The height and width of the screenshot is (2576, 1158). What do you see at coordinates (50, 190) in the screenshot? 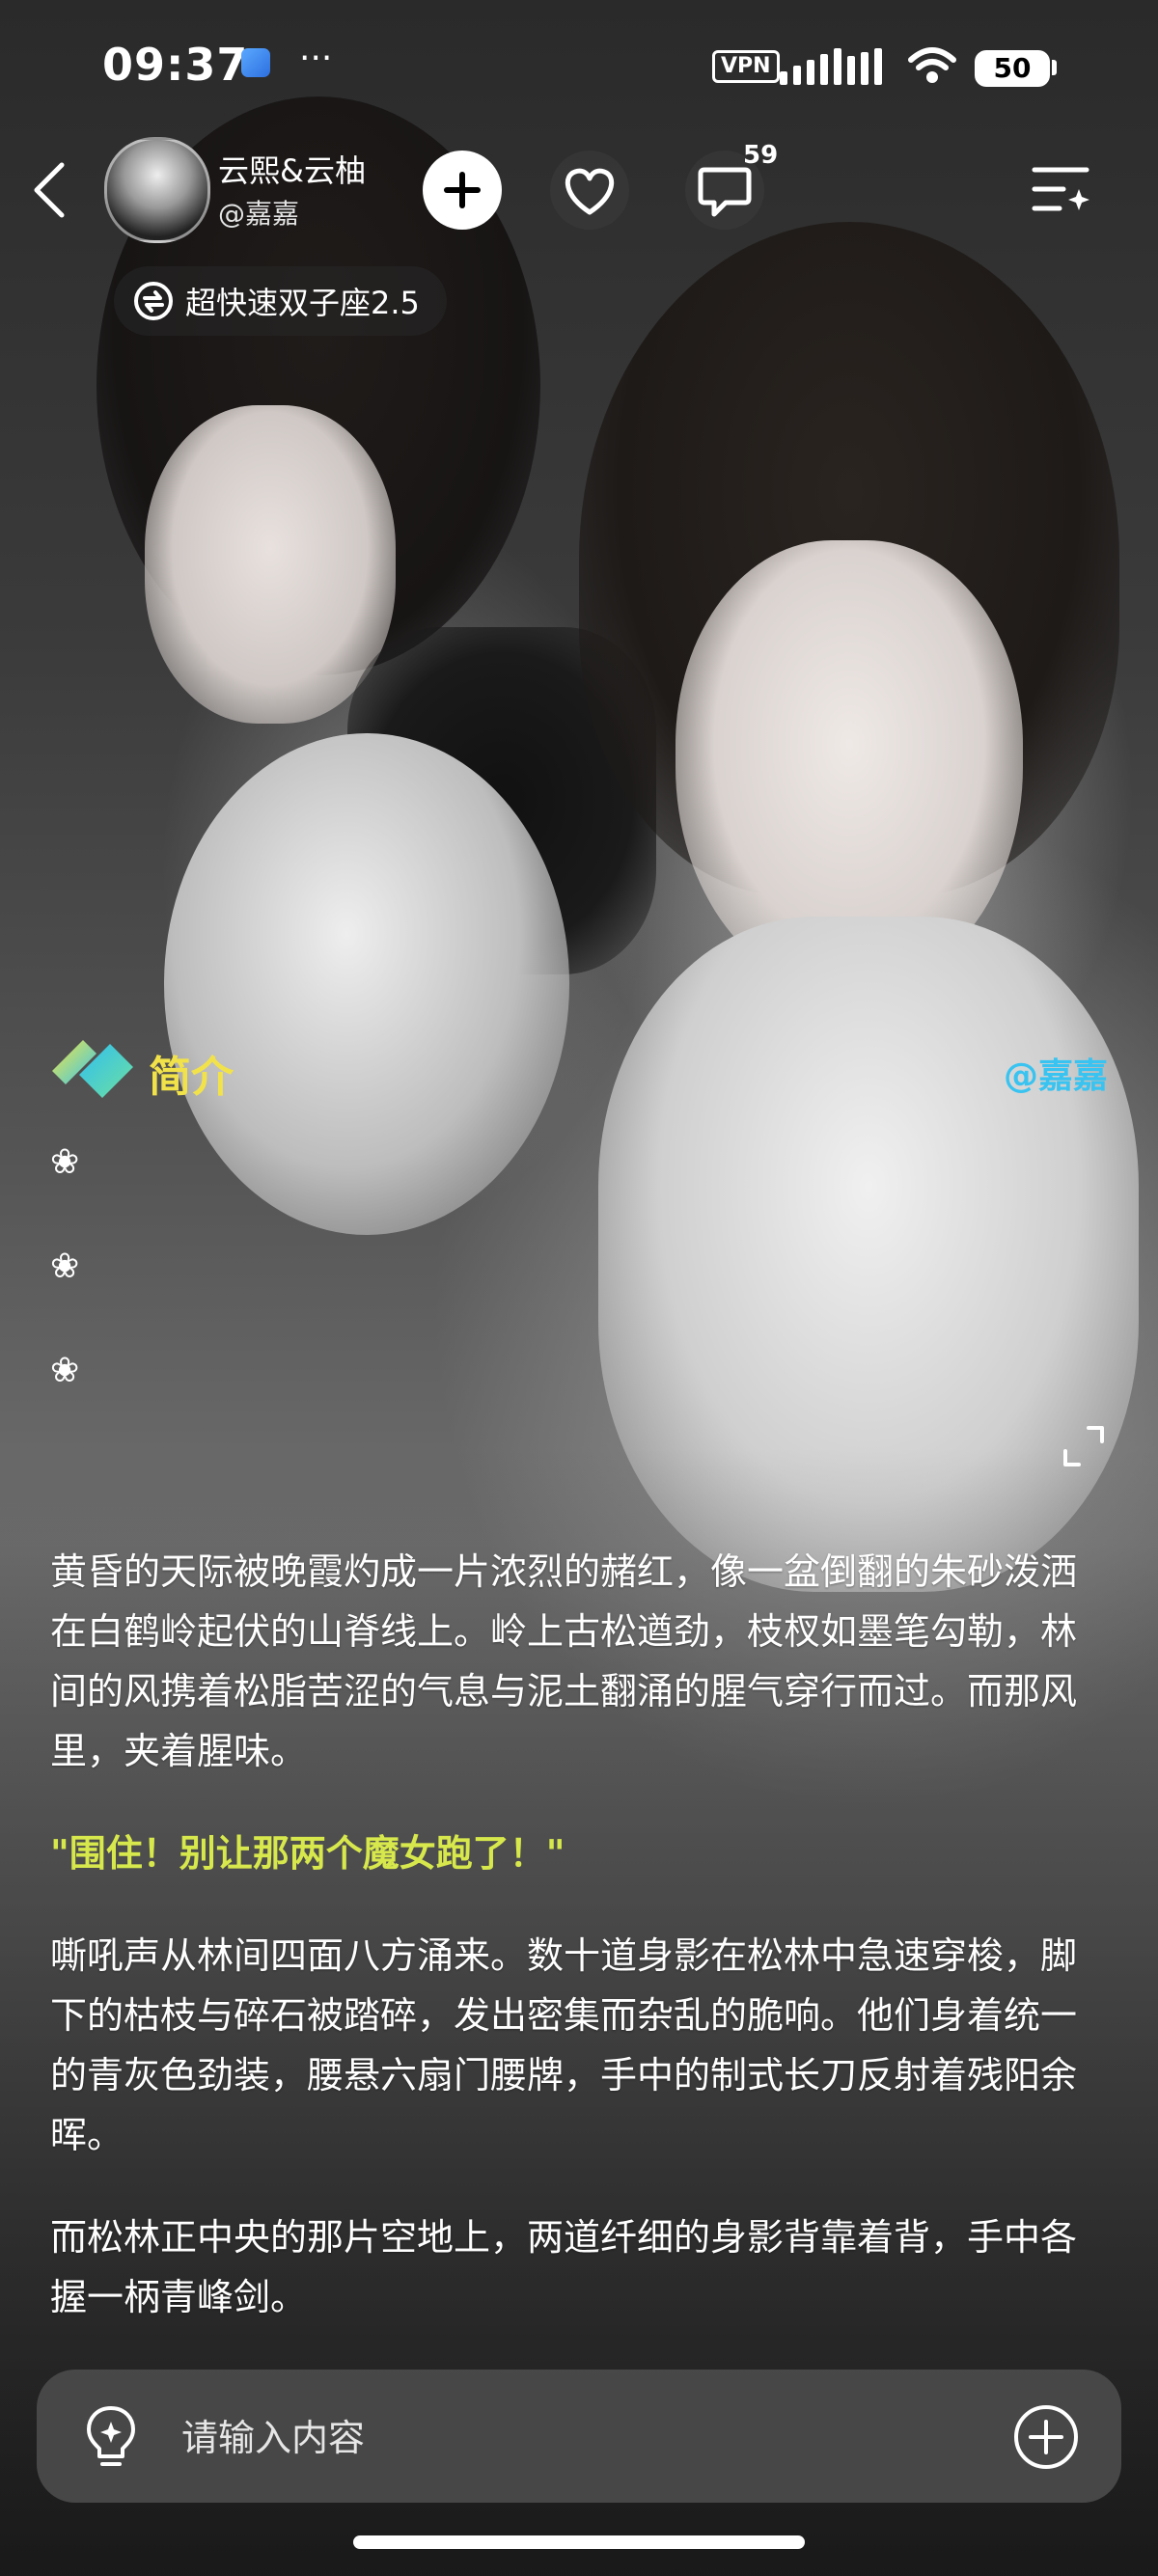
I see `chevron-left-icon` at bounding box center [50, 190].